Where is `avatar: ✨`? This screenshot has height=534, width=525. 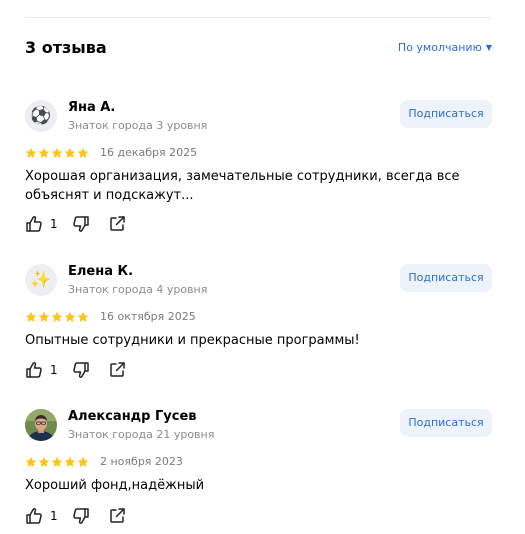 avatar: ✨ is located at coordinates (41, 280).